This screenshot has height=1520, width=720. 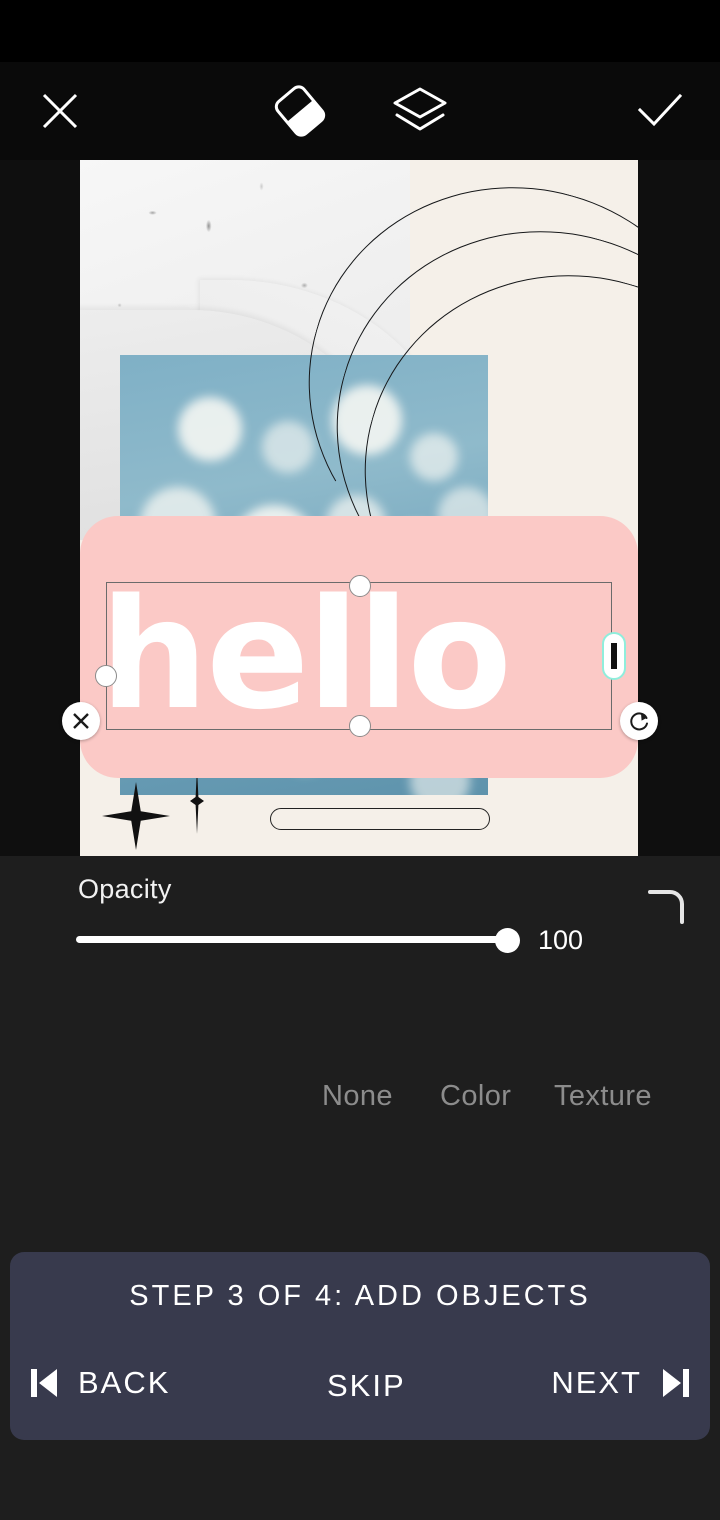 What do you see at coordinates (360, 1296) in the screenshot?
I see `tutorial-step-title: STEP 3 OF 4: ADD OBJECTS` at bounding box center [360, 1296].